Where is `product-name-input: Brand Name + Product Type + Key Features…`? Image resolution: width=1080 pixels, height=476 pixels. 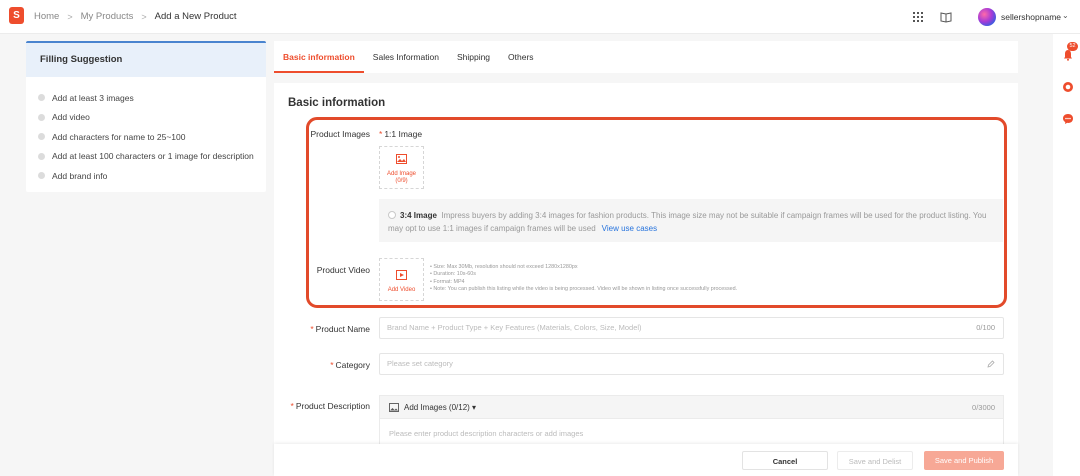
product-name-input: Brand Name + Product Type + Key Features… is located at coordinates (691, 328).